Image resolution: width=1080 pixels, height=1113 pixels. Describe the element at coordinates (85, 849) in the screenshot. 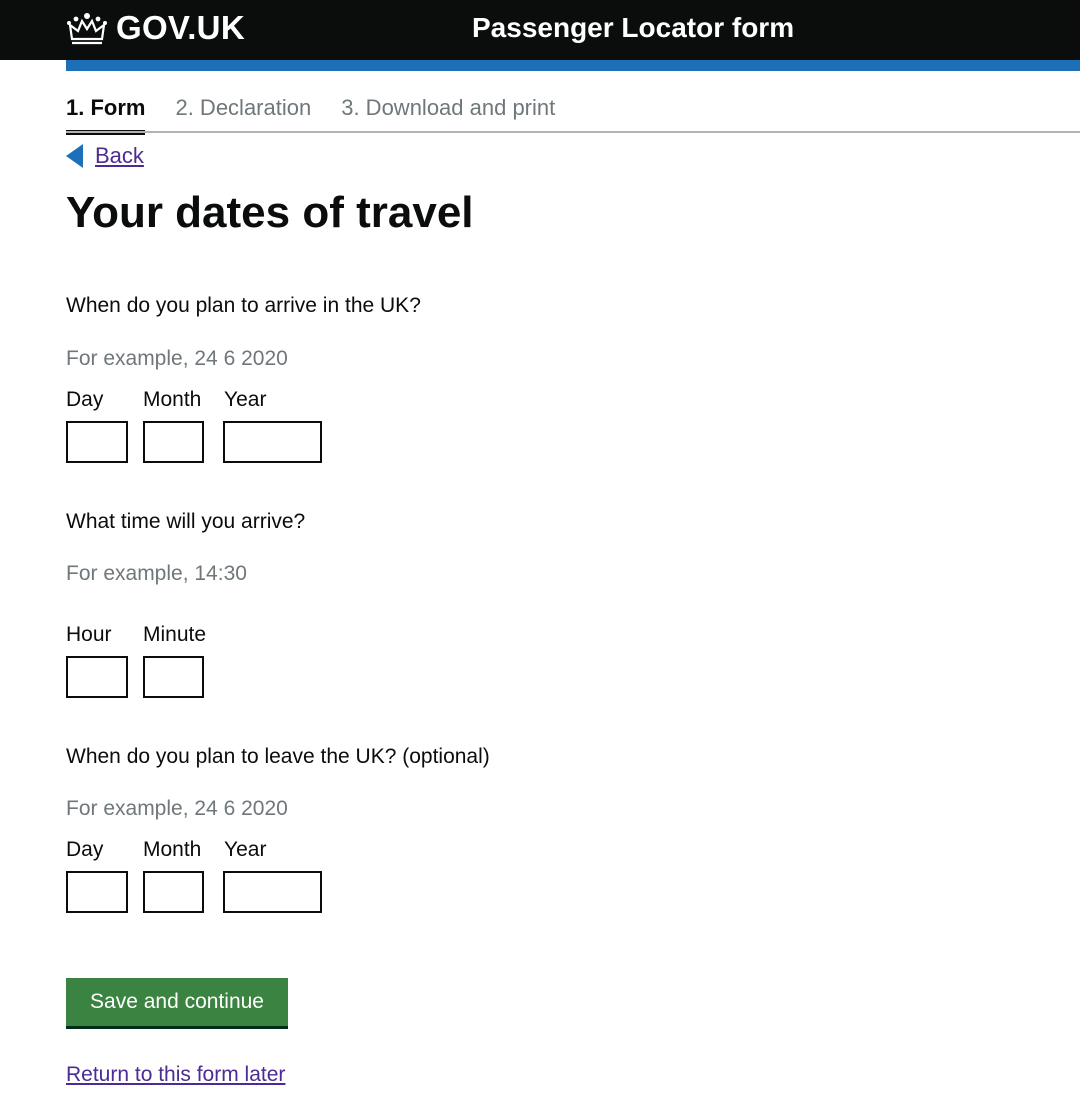

I see `leave-day-label: Day` at that location.